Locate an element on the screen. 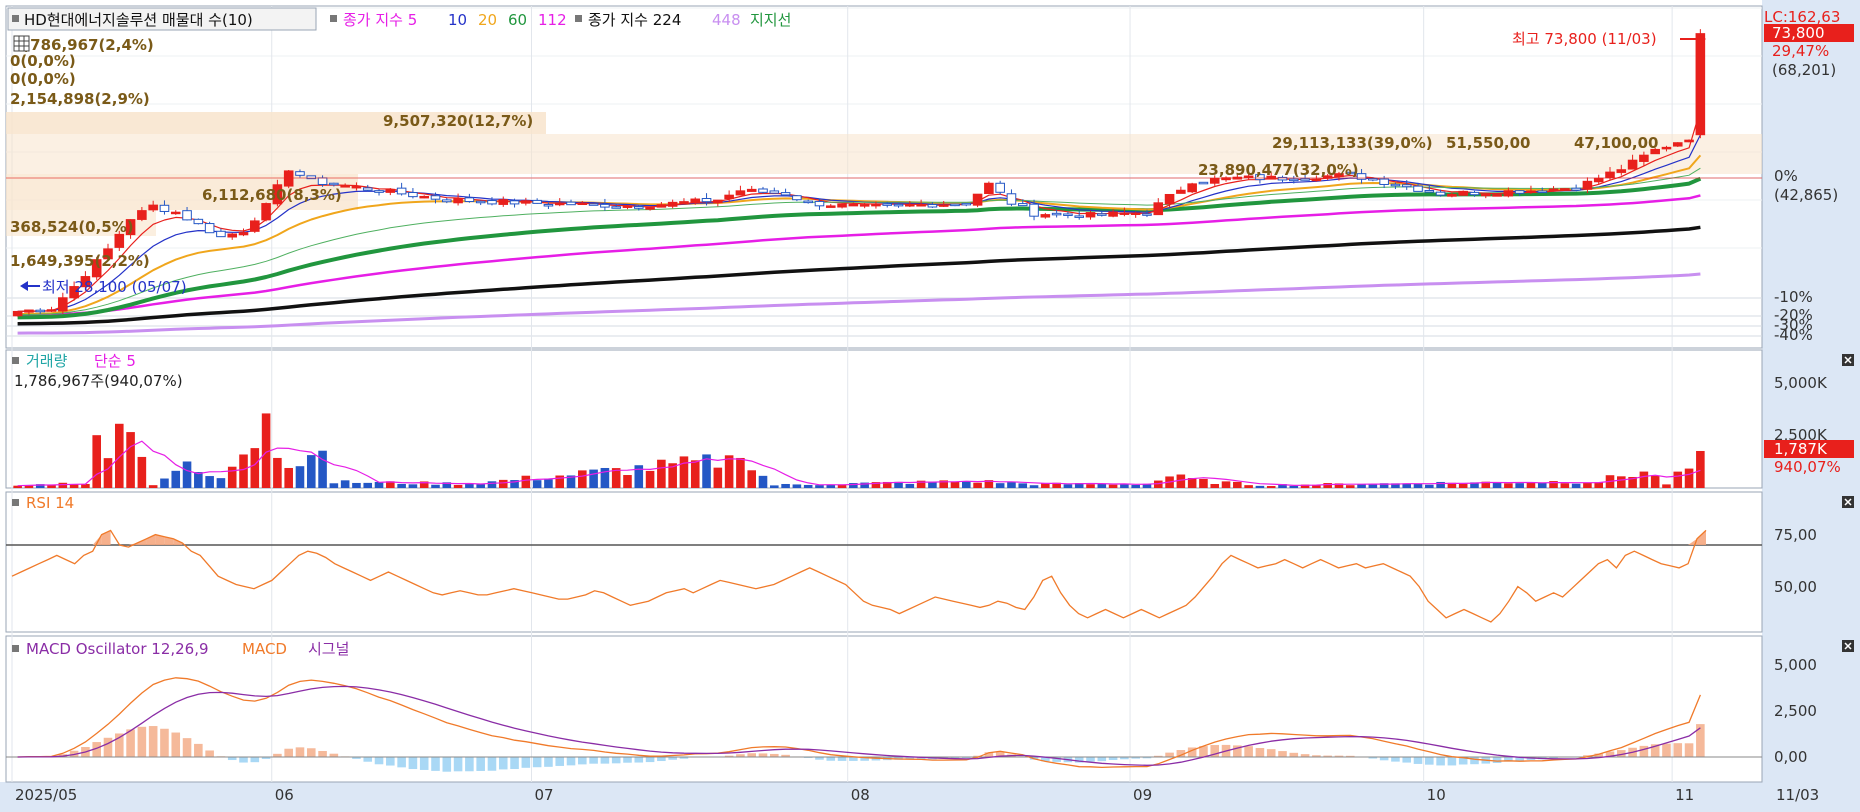  axis-m10: -10% is located at coordinates (1793, 297).